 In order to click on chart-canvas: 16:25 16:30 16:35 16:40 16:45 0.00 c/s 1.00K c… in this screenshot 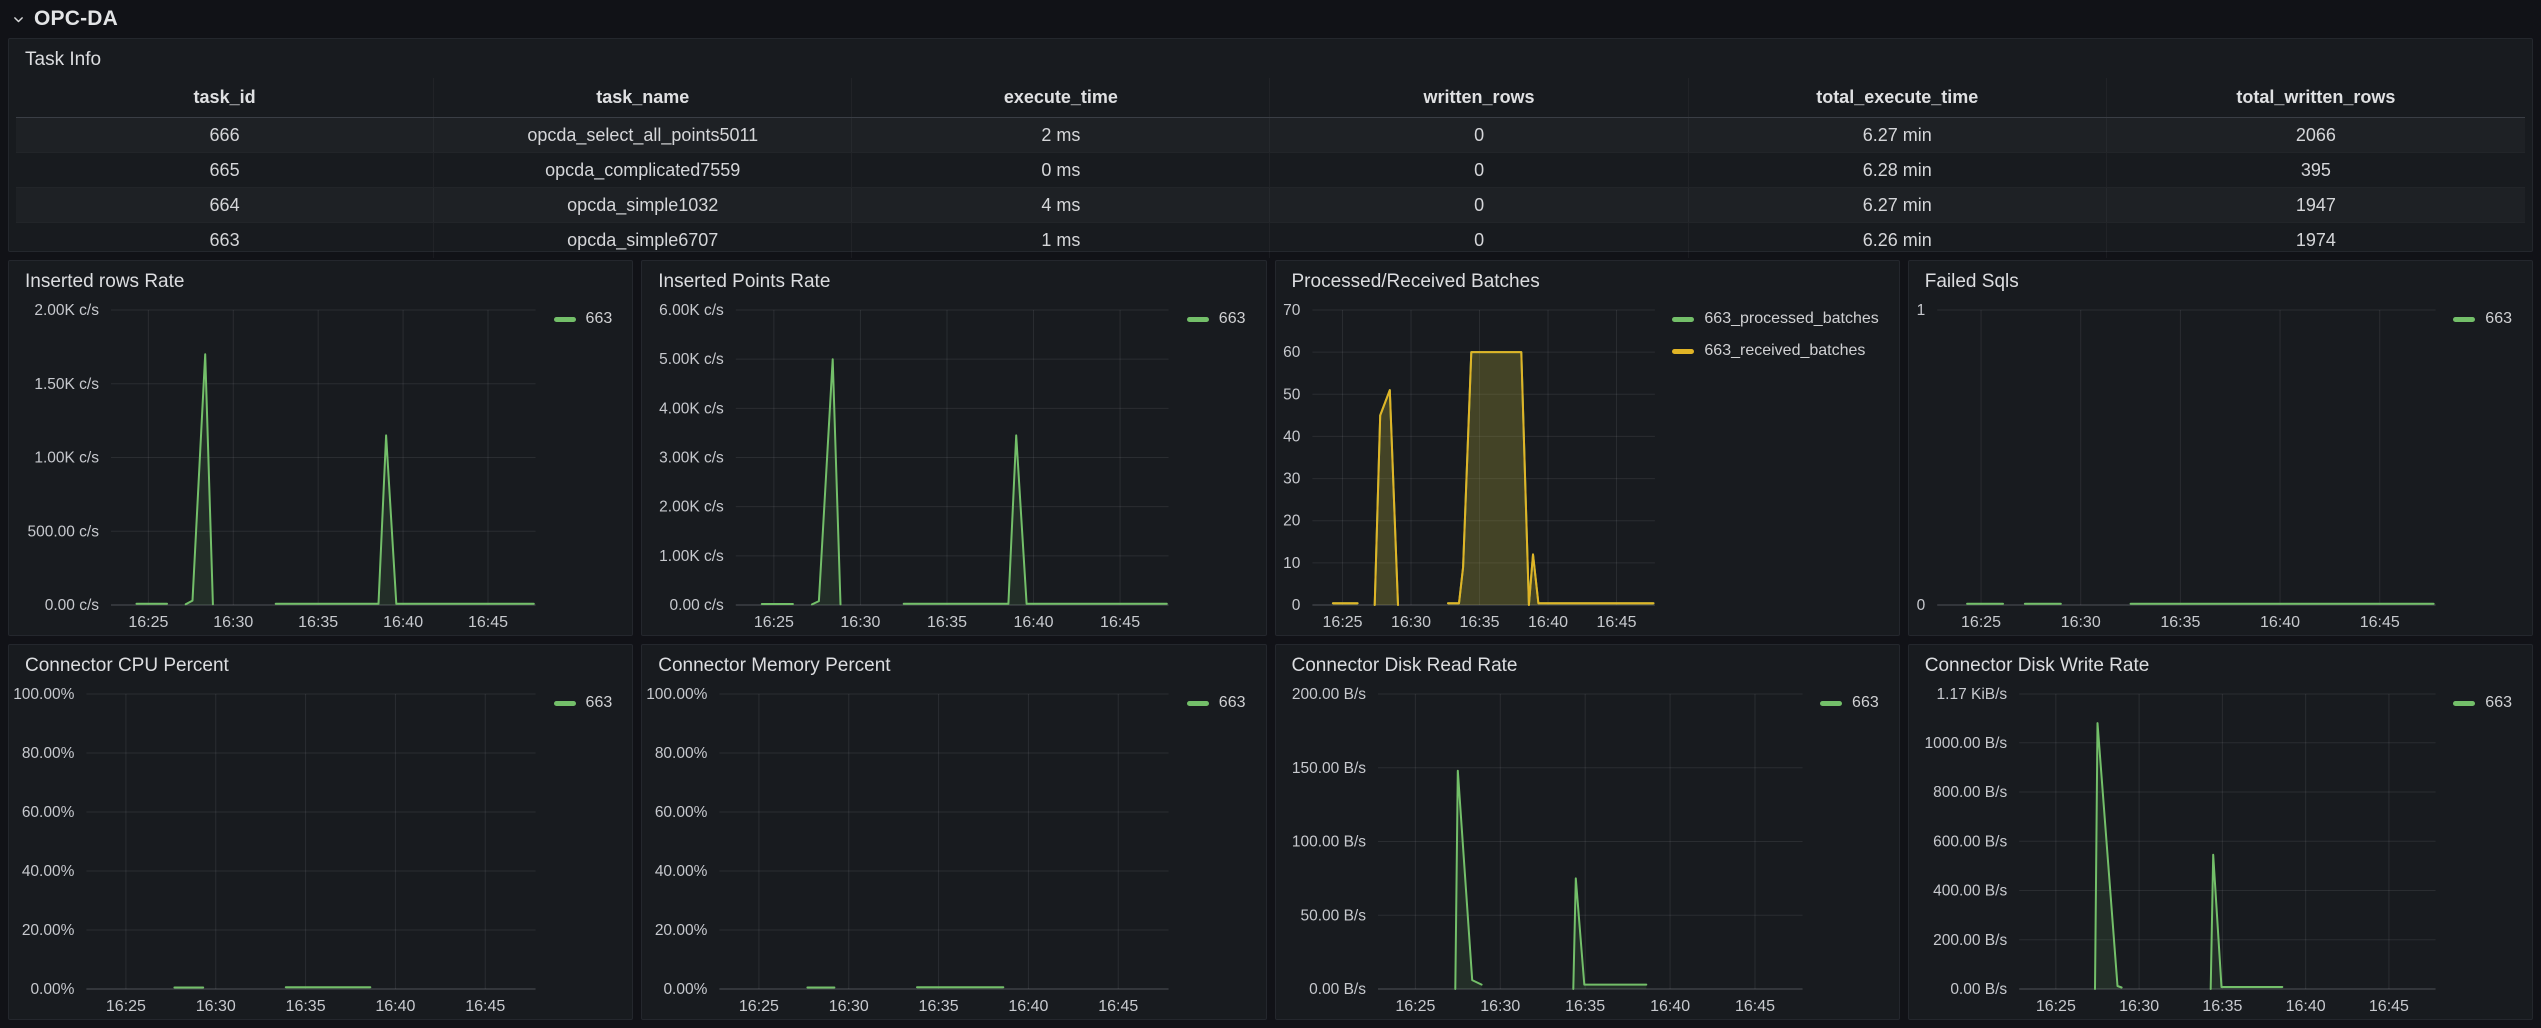, I will do `click(911, 466)`.